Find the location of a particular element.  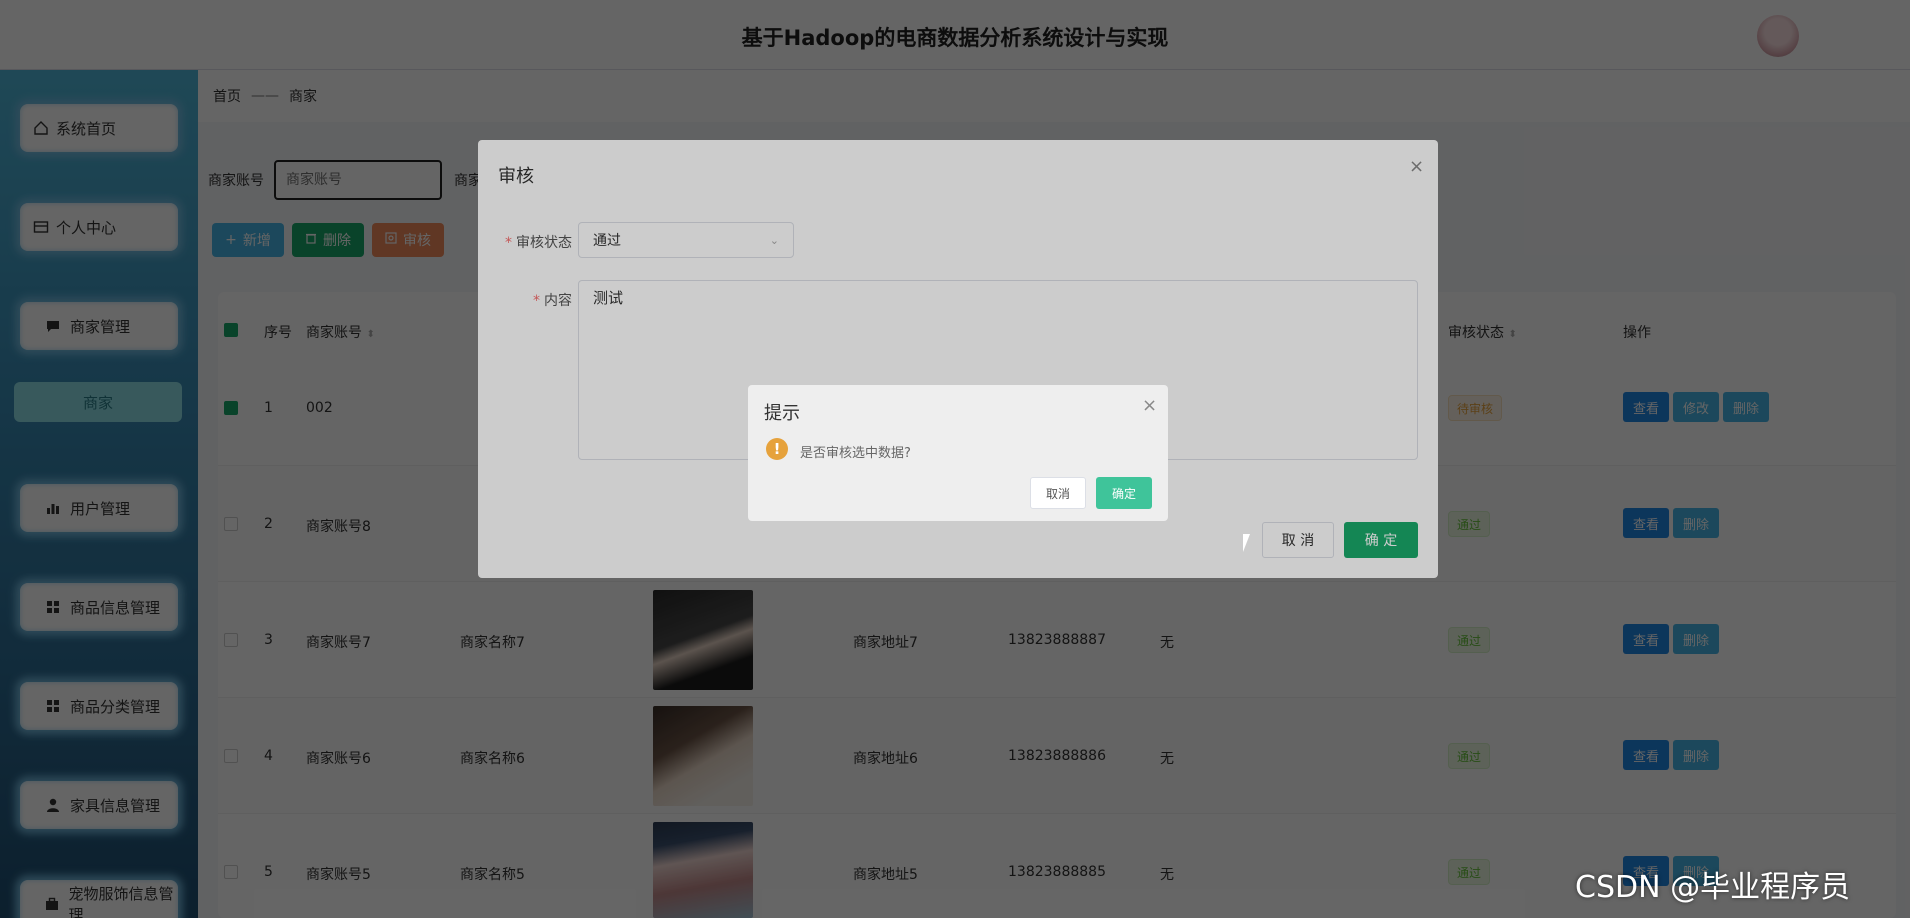

confirm-message: 是否审核选中数据? is located at coordinates (855, 453).